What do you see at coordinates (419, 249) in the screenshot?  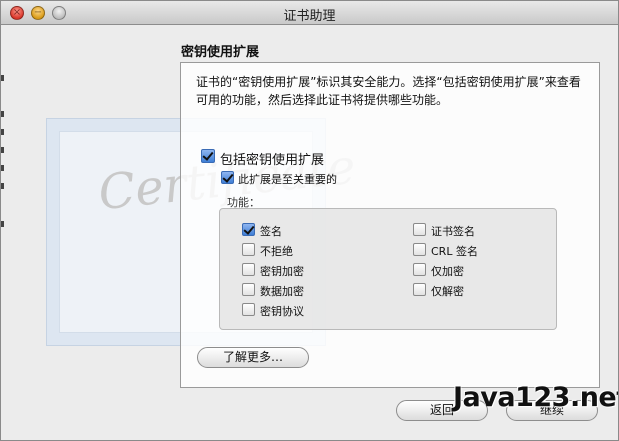 I see `capability-crl-sign-checkbox` at bounding box center [419, 249].